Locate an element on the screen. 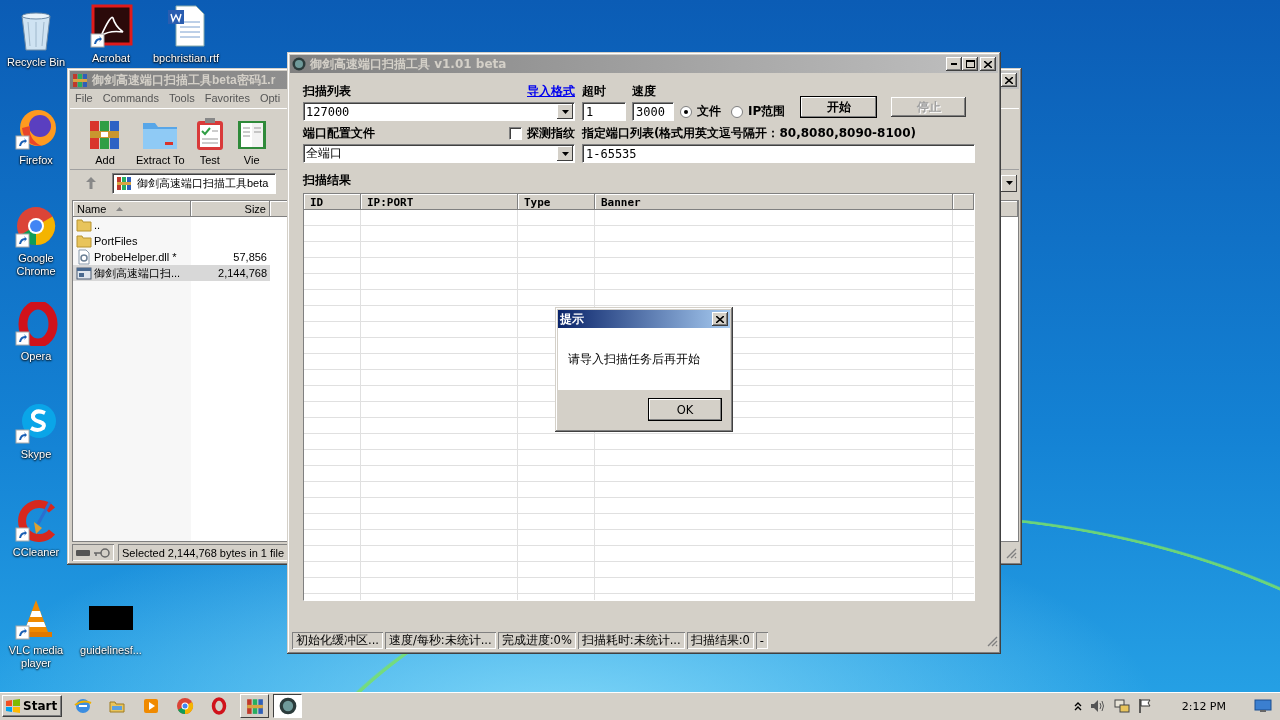  status-panel: 完成进度:0% is located at coordinates (536, 640).